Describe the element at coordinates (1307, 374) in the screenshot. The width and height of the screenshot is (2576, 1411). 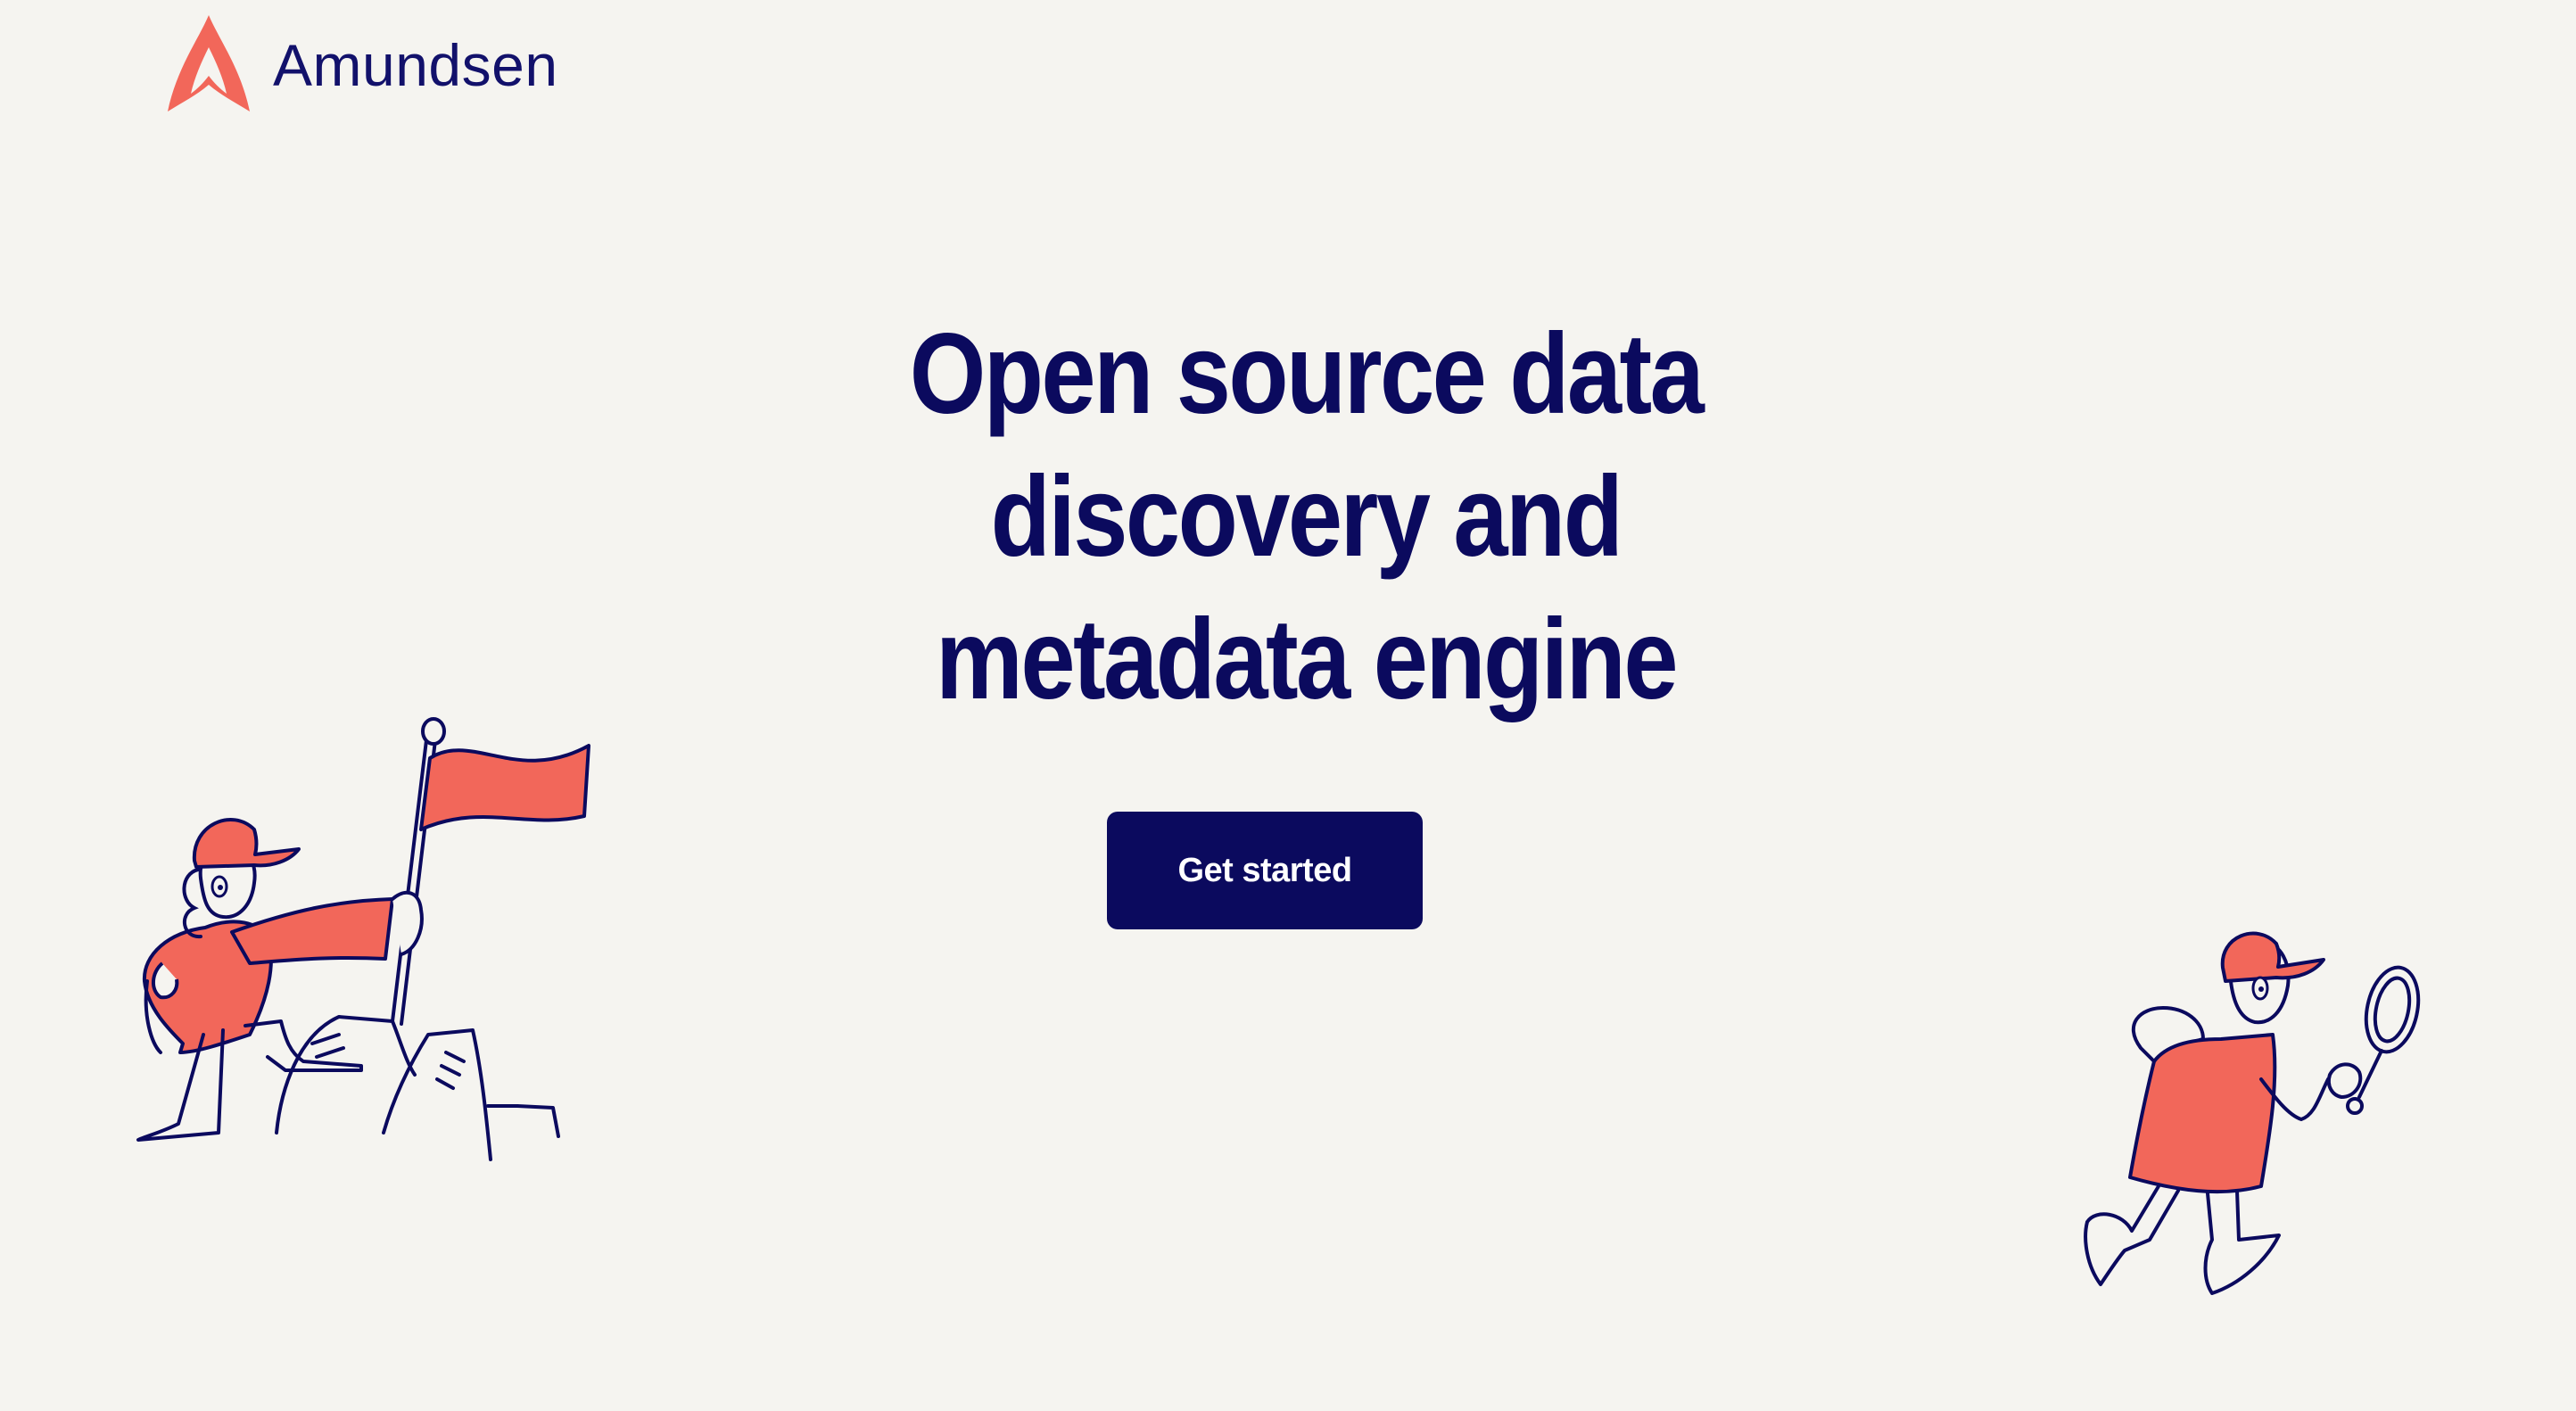
I see `hero-title-line-1: Open source data` at that location.